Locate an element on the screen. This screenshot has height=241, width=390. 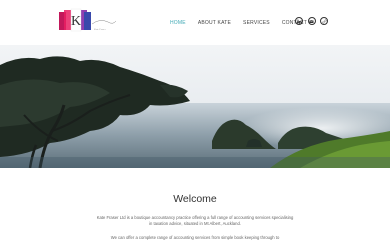
social-links is located at coordinates (314, 21).